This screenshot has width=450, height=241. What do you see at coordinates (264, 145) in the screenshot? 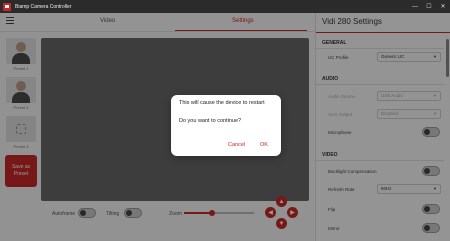
I see `ok-button: OK` at bounding box center [264, 145].